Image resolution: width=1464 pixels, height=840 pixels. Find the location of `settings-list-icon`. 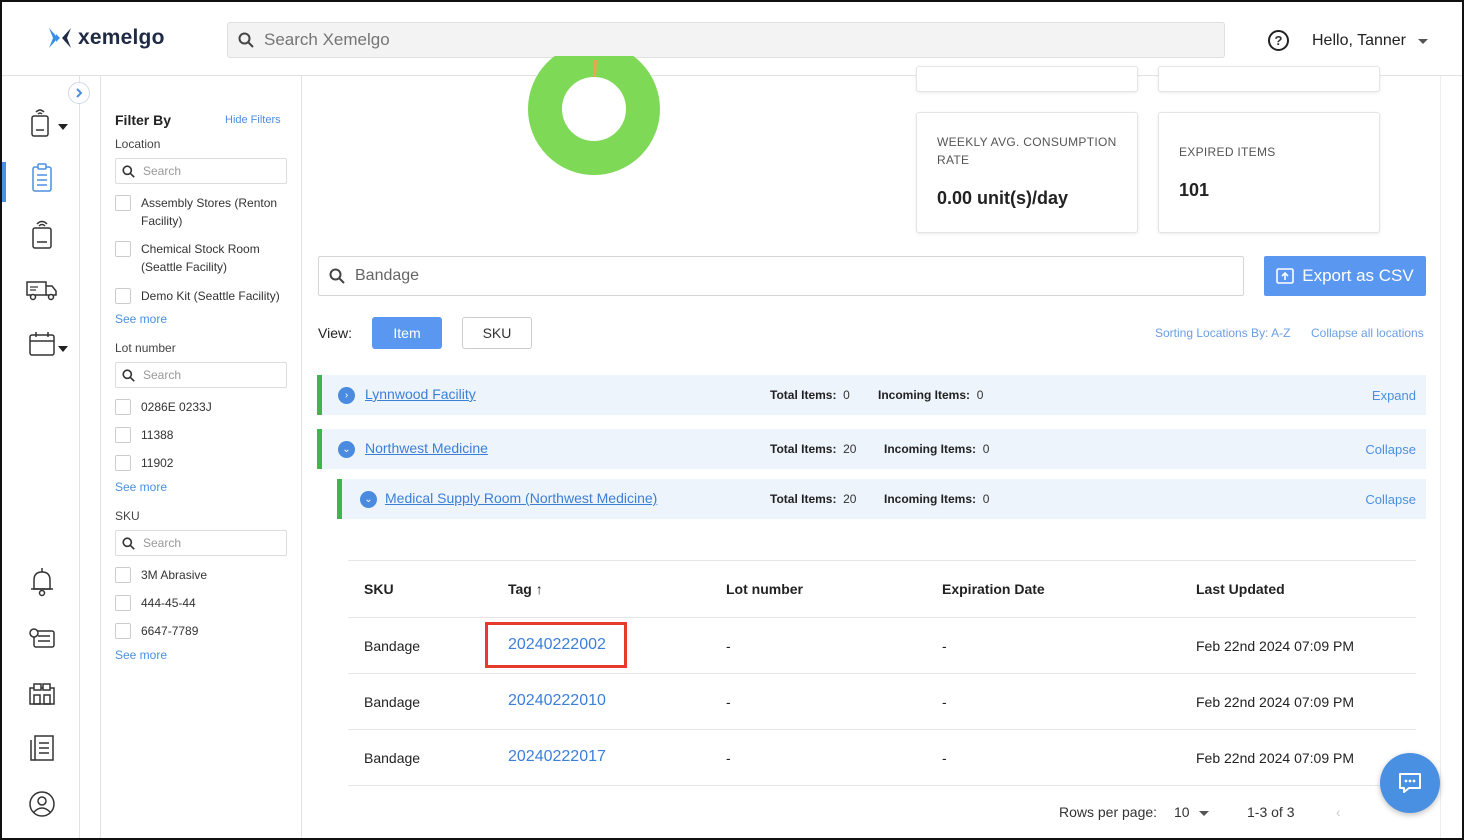

settings-list-icon is located at coordinates (42, 638).